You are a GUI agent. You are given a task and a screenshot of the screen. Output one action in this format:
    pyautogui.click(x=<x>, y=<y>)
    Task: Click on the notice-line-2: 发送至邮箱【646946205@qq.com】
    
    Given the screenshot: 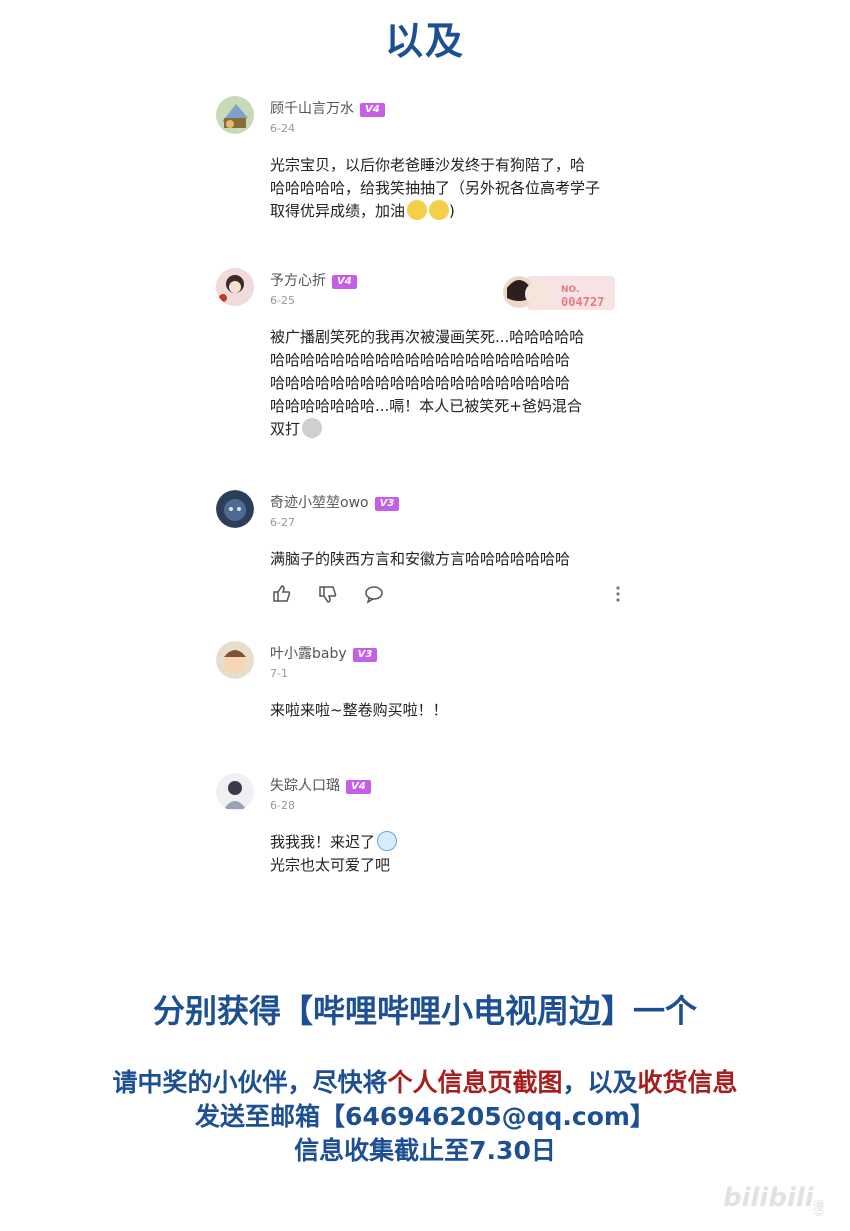 What is the action you would take?
    pyautogui.click(x=425, y=1116)
    